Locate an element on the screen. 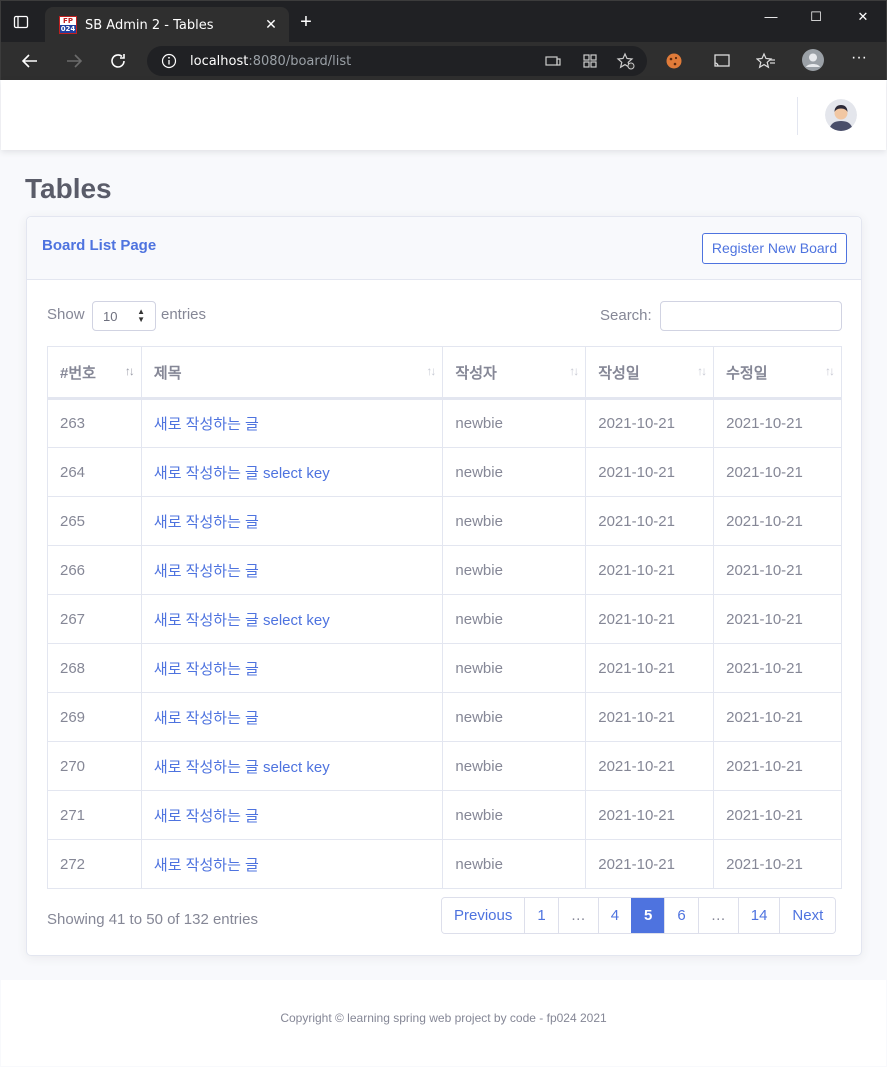 This screenshot has width=887, height=1067. new-tab-icon: + is located at coordinates (306, 22).